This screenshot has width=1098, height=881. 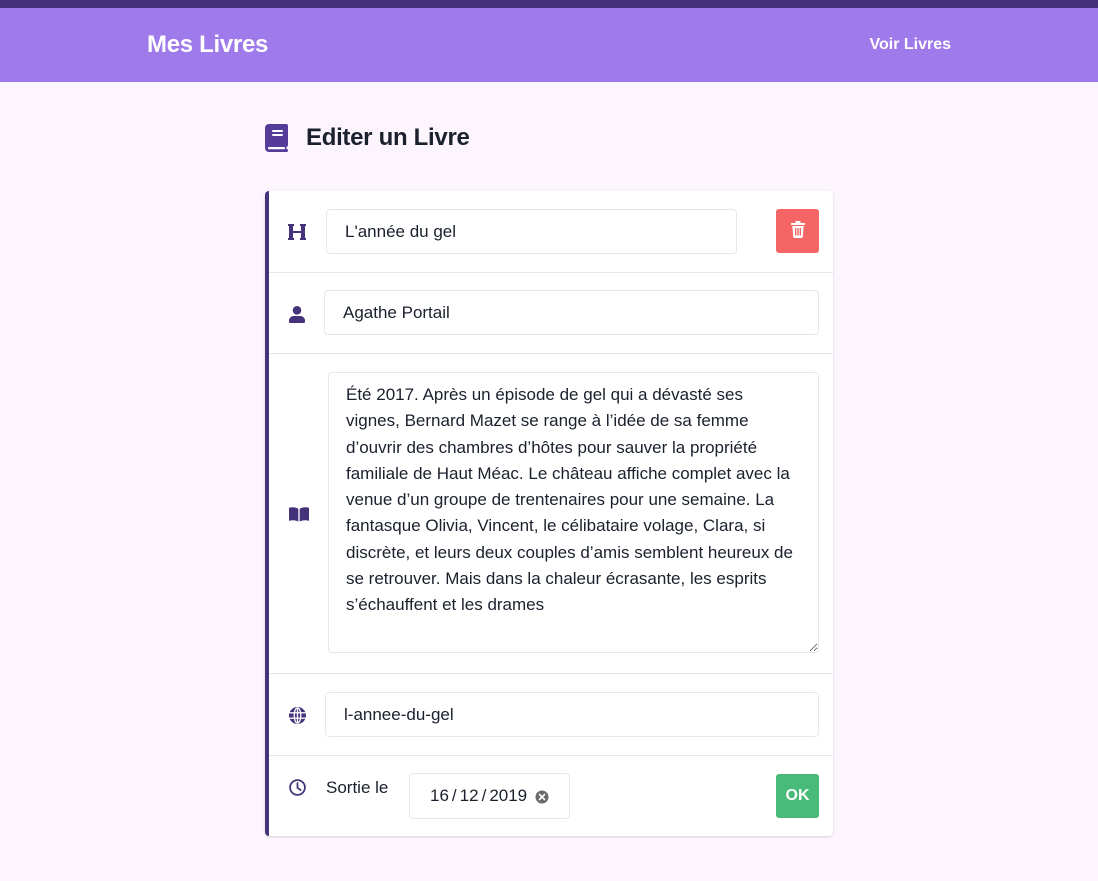 What do you see at coordinates (439, 796) in the screenshot?
I see `date-day: 16` at bounding box center [439, 796].